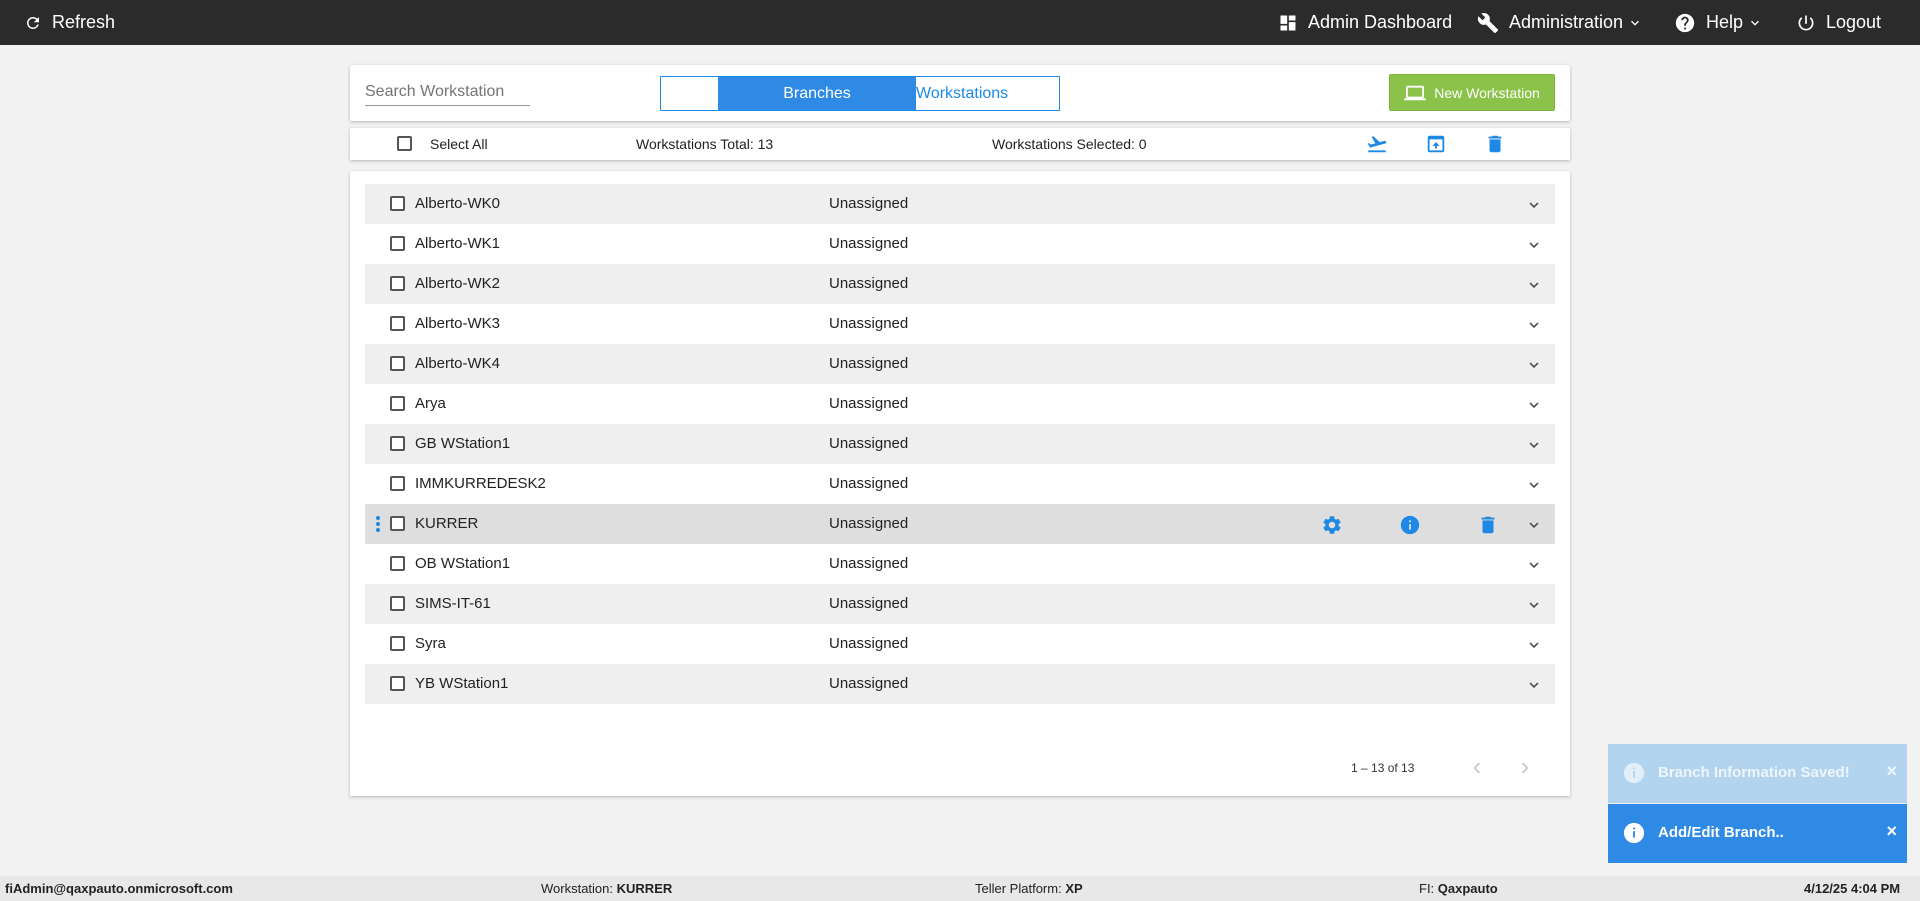 This screenshot has height=901, width=1920. What do you see at coordinates (458, 243) in the screenshot?
I see `workstation-name: Alberto-WK1` at bounding box center [458, 243].